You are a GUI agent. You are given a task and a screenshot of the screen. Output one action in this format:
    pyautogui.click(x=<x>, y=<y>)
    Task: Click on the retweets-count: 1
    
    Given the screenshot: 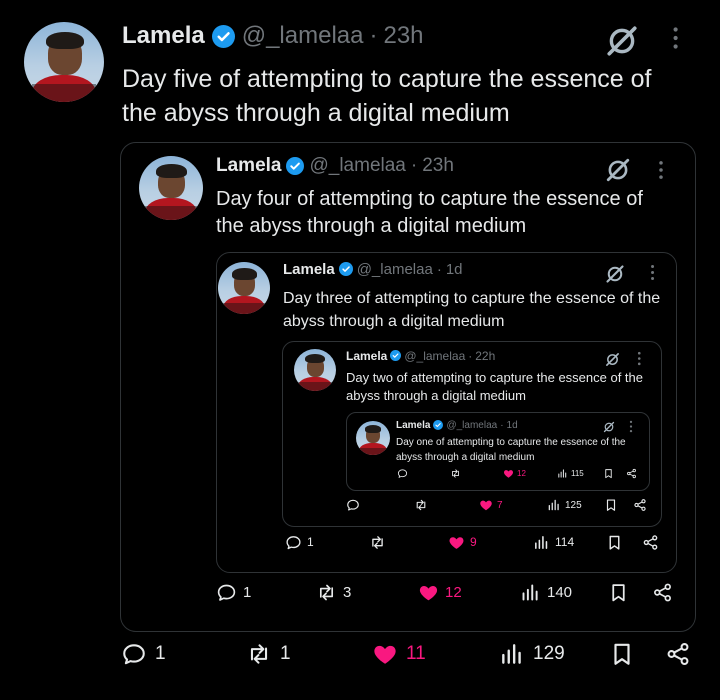 What is the action you would take?
    pyautogui.click(x=285, y=653)
    